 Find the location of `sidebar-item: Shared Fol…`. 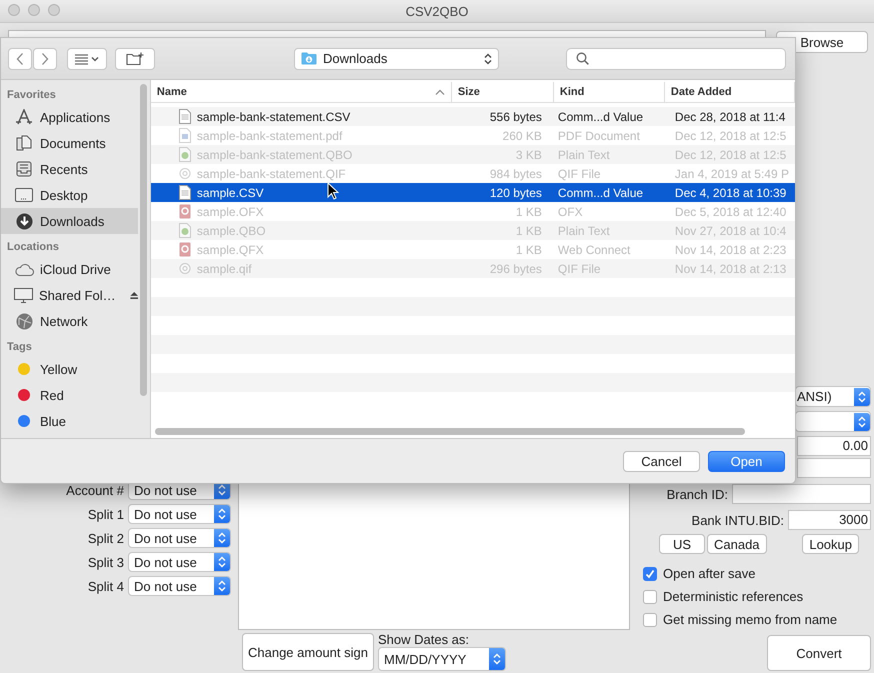

sidebar-item: Shared Fol… is located at coordinates (69, 295).